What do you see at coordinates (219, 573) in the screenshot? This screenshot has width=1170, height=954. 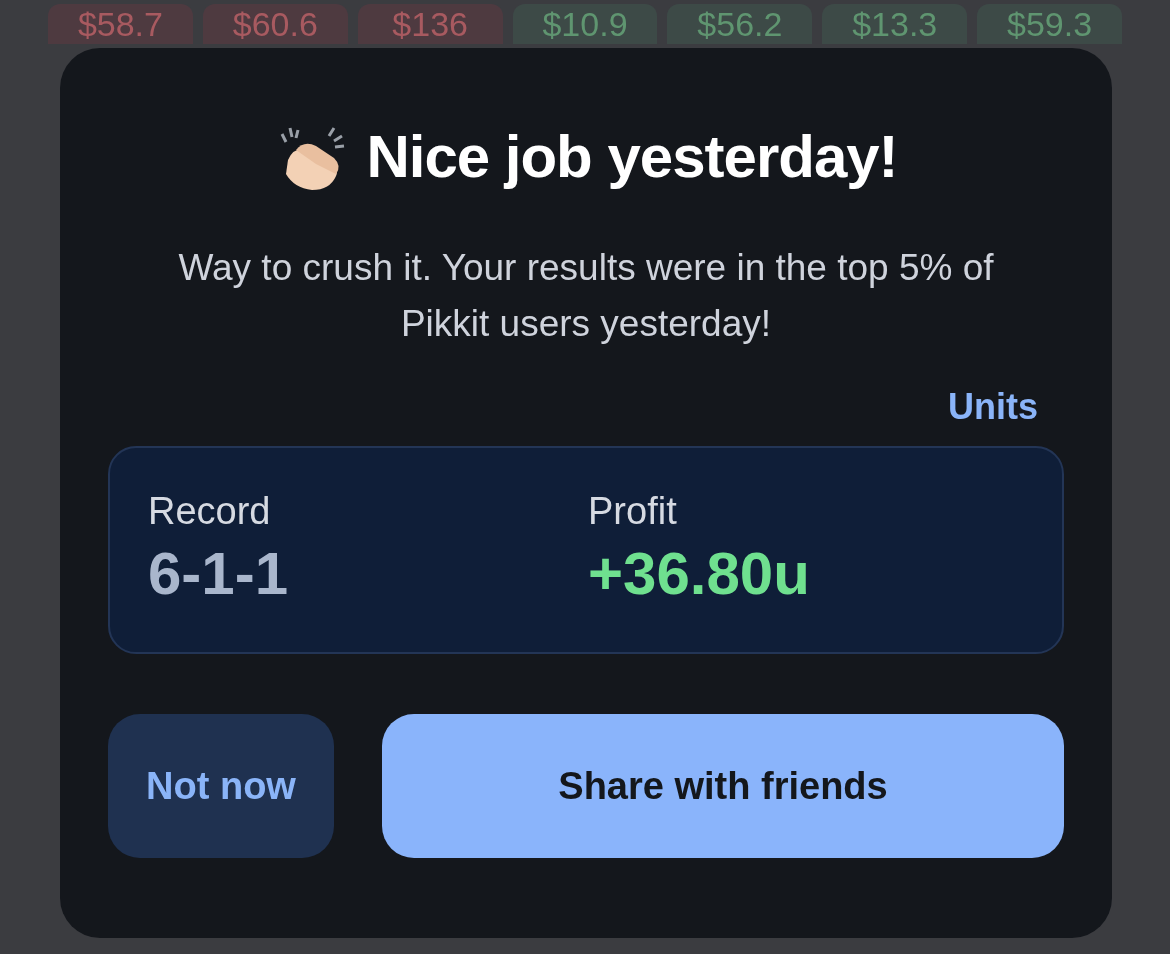 I see `stat-value: 6-1-1` at bounding box center [219, 573].